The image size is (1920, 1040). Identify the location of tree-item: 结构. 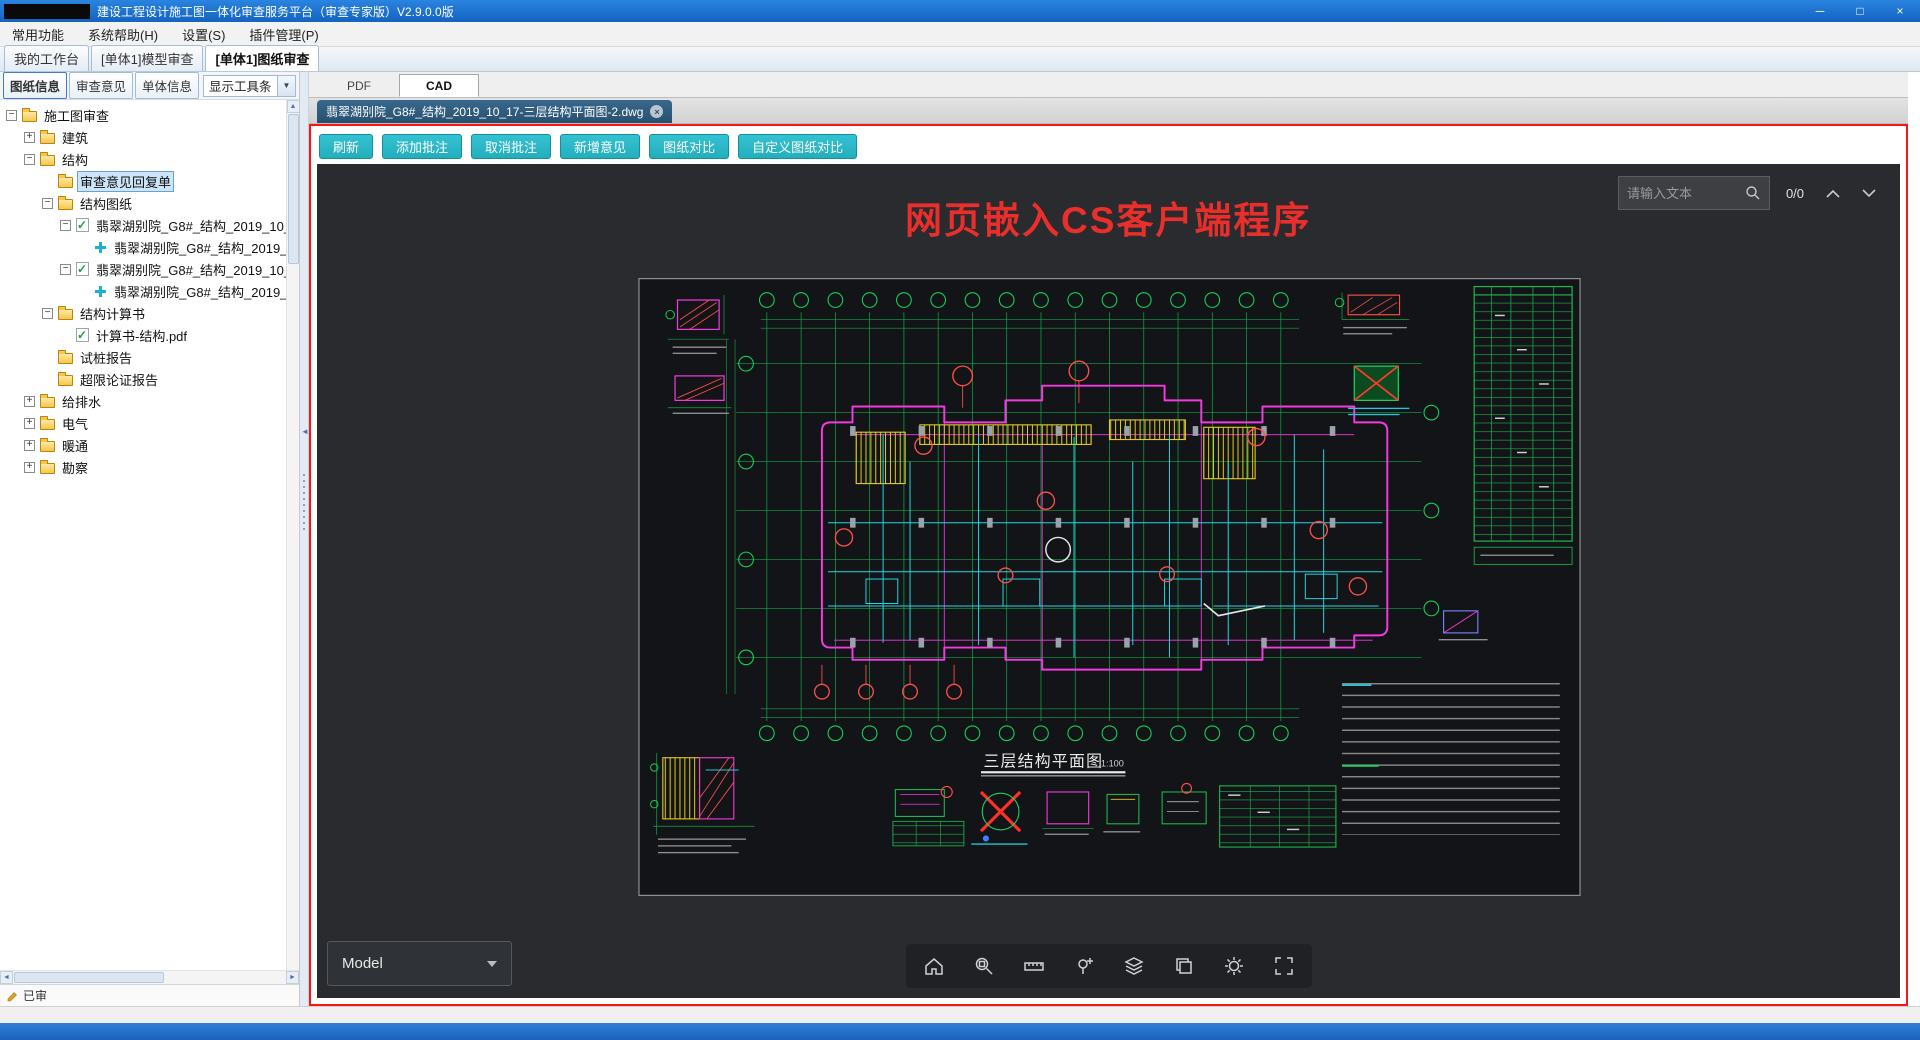
(143, 159).